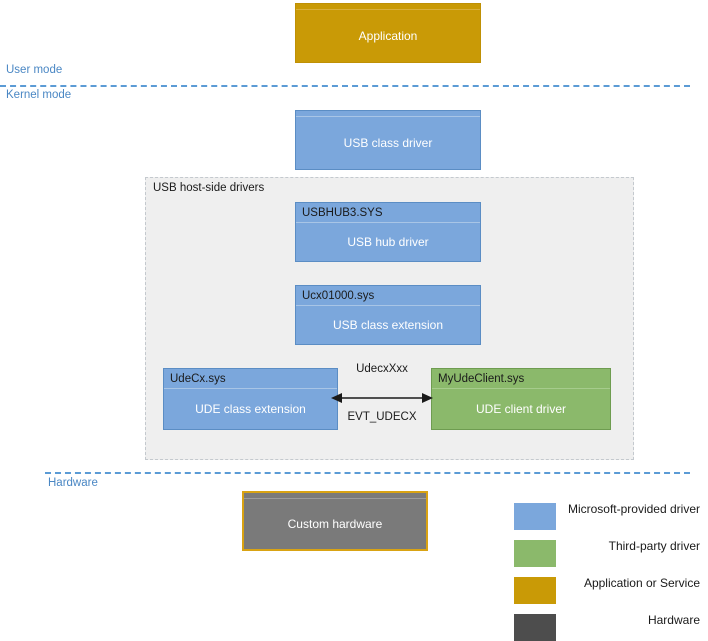  Describe the element at coordinates (73, 483) in the screenshot. I see `mode-label-hardware: Hardware` at that location.